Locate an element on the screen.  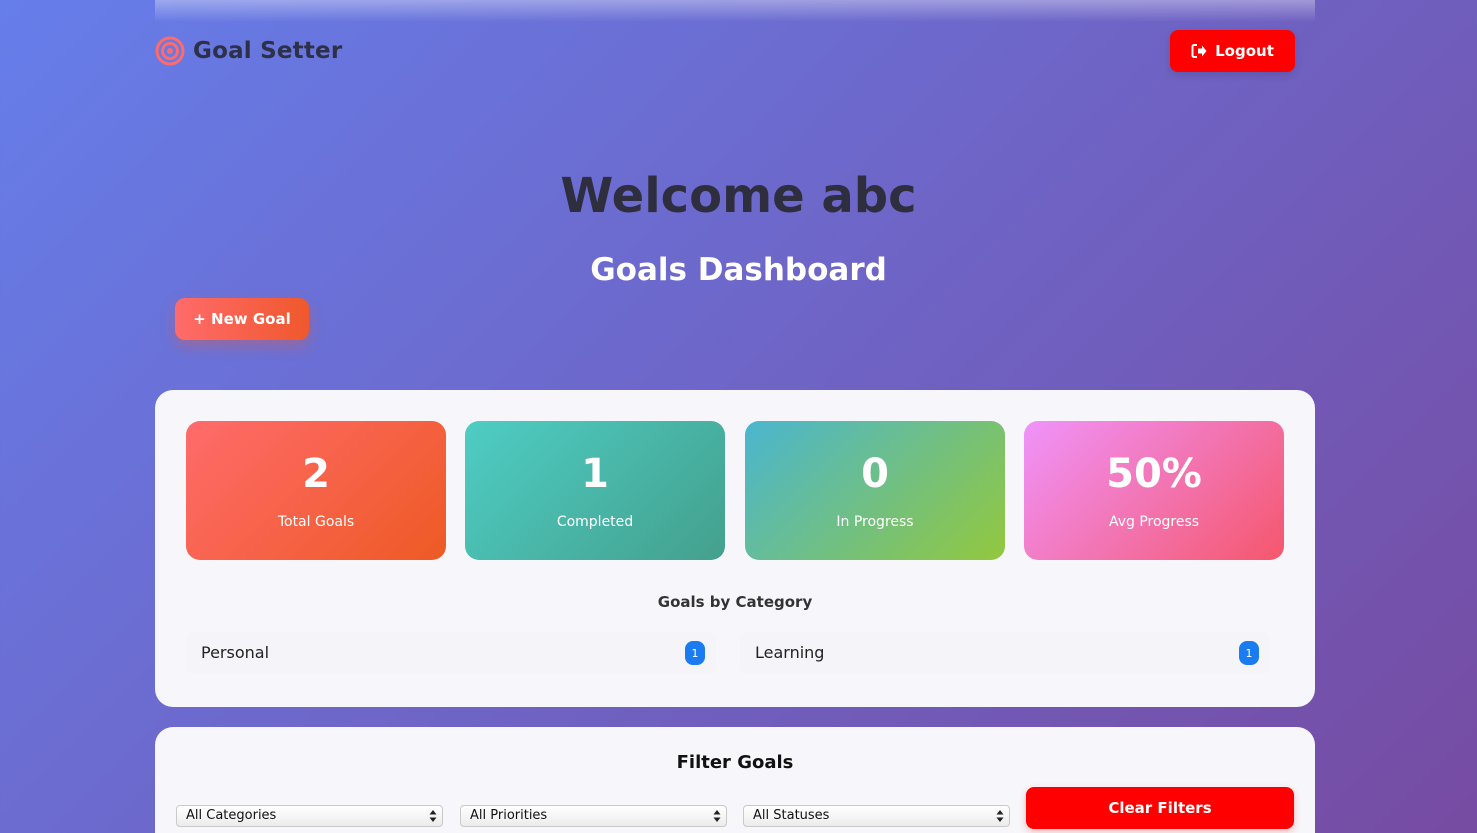
stat-label: Completed is located at coordinates (595, 522).